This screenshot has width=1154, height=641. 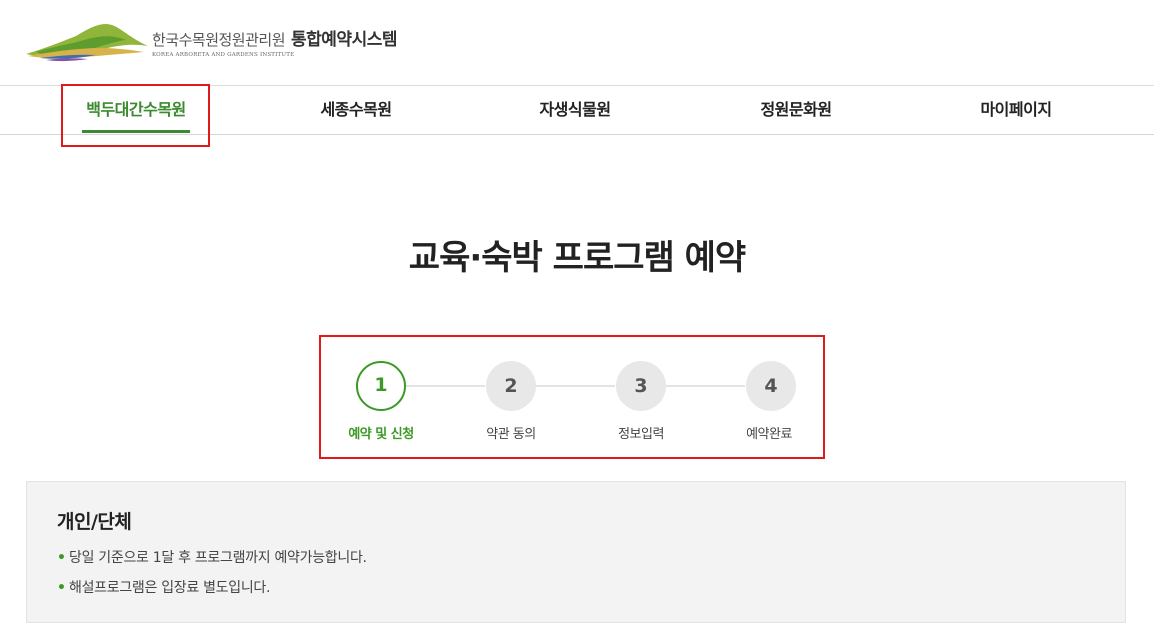 What do you see at coordinates (94, 522) in the screenshot?
I see `info-title: 개인/단체` at bounding box center [94, 522].